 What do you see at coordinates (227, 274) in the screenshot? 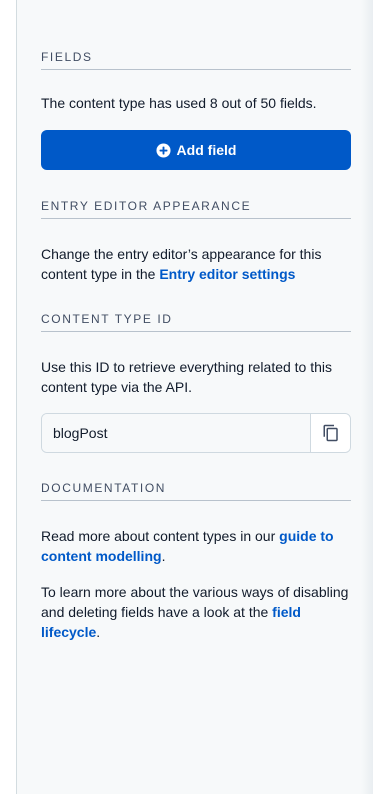
I see `entry-editor-settings-link: Entry editor settings` at bounding box center [227, 274].